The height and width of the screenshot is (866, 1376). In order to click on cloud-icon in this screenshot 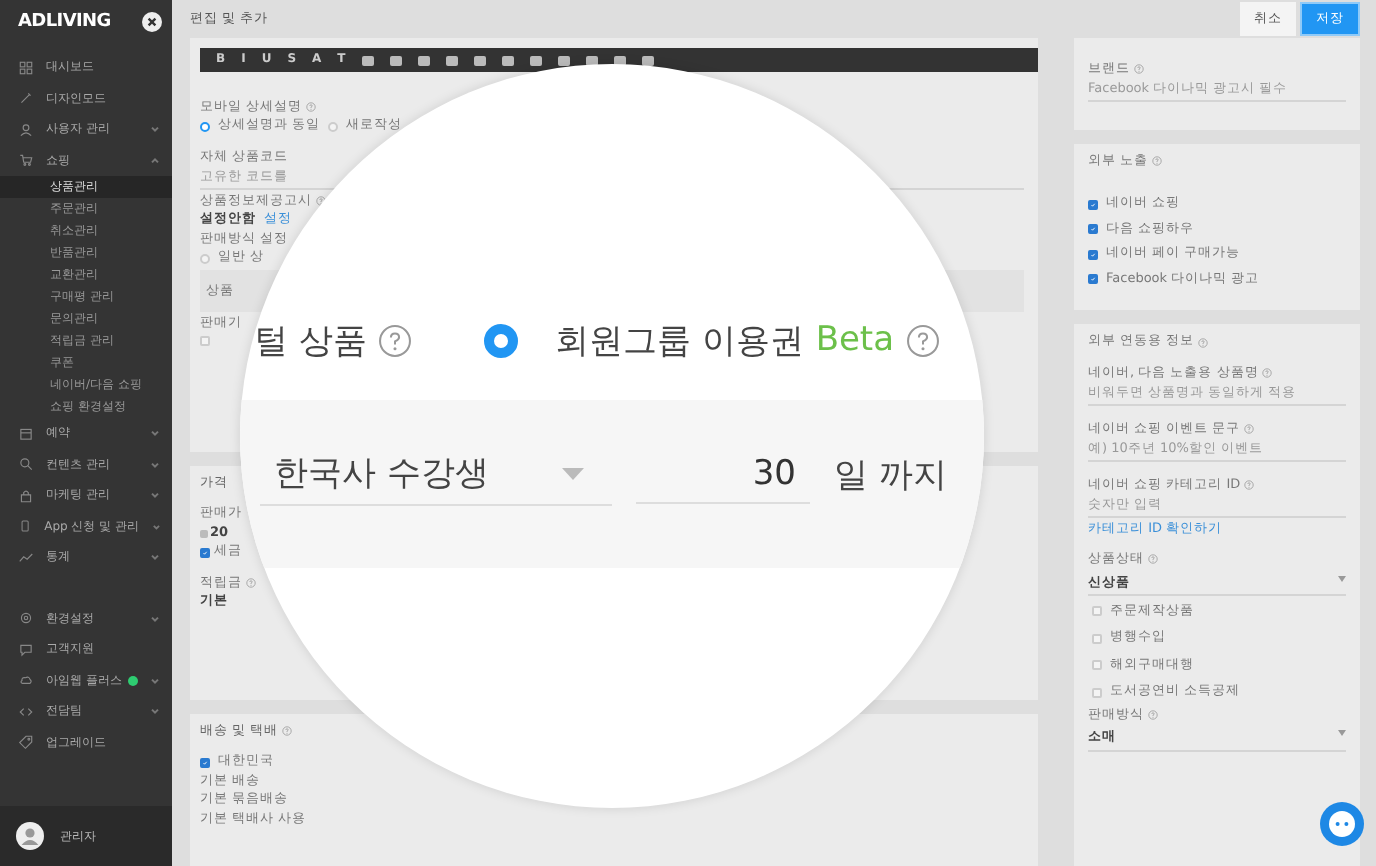, I will do `click(26, 680)`.